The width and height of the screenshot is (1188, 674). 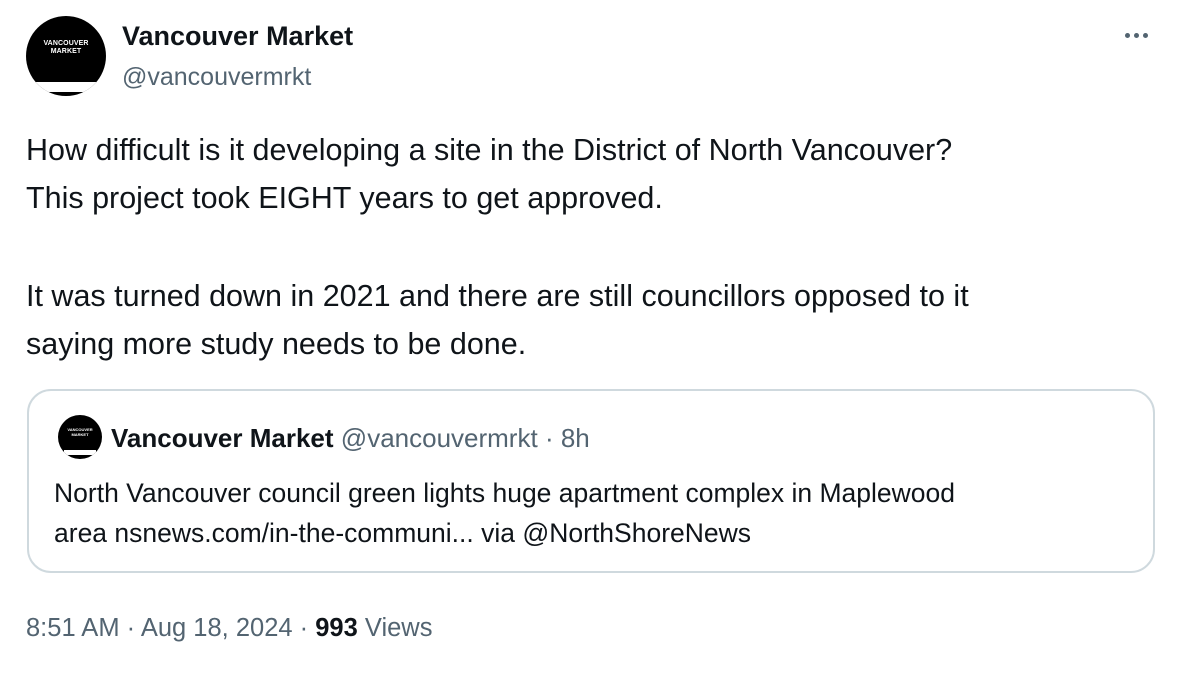 What do you see at coordinates (439, 438) in the screenshot?
I see `quoted-author-handle: @vancouvermrkt` at bounding box center [439, 438].